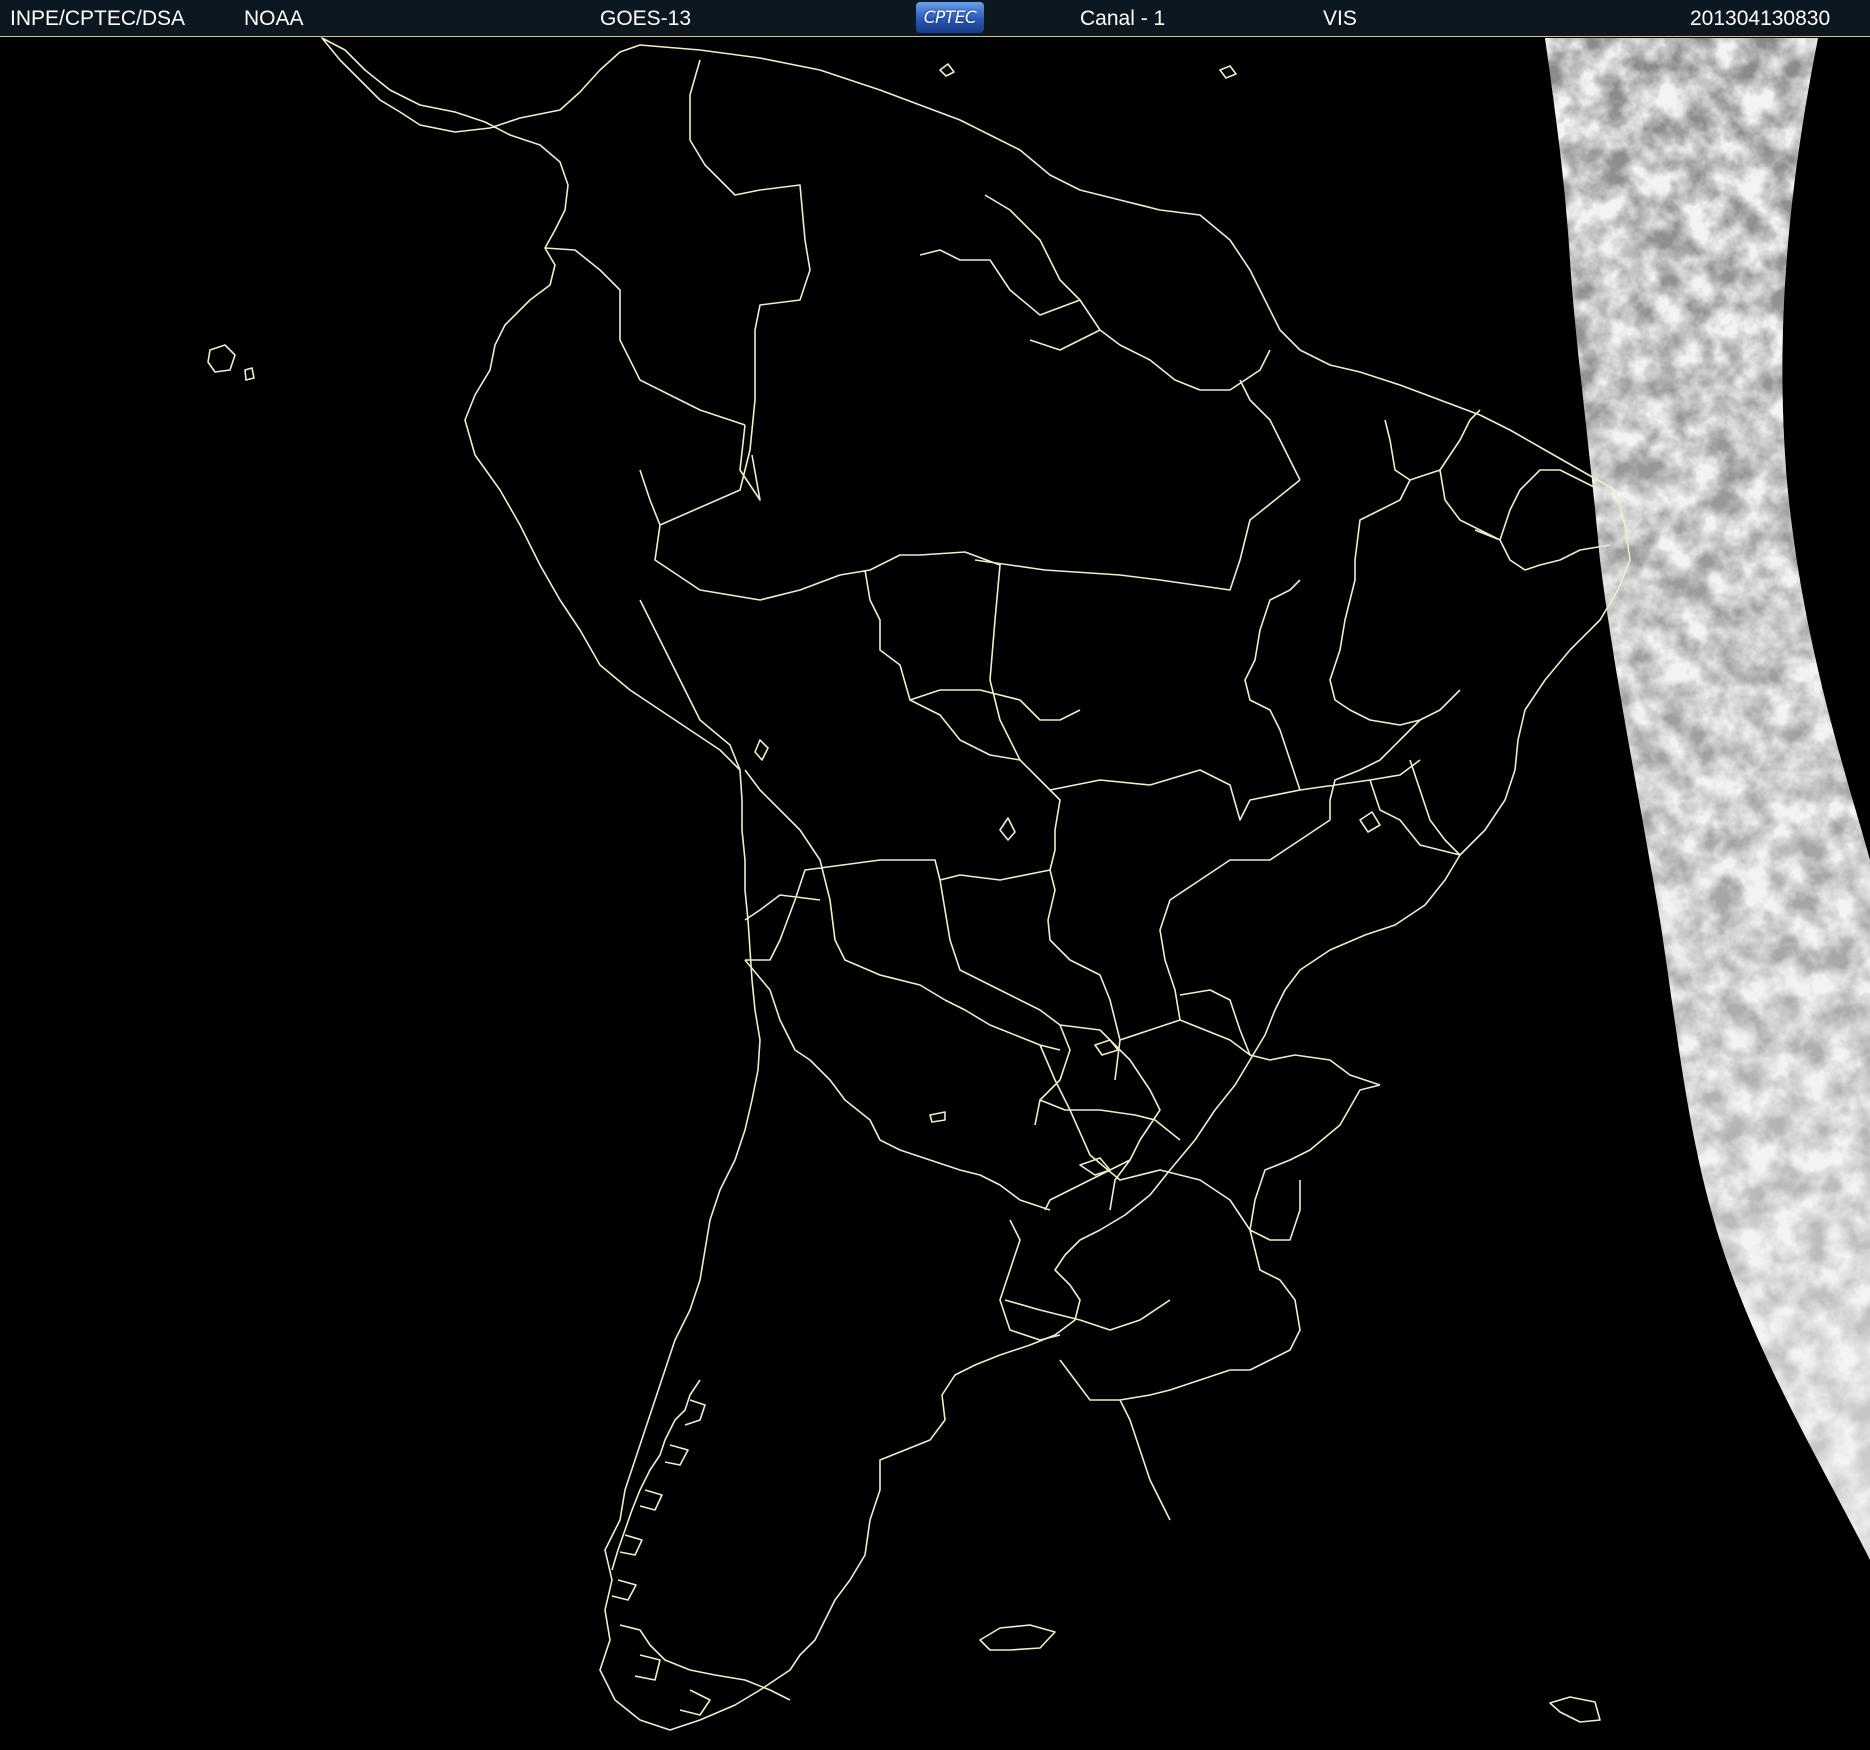 The height and width of the screenshot is (1750, 1870). I want to click on cptec-logo: CPTEC, so click(950, 17).